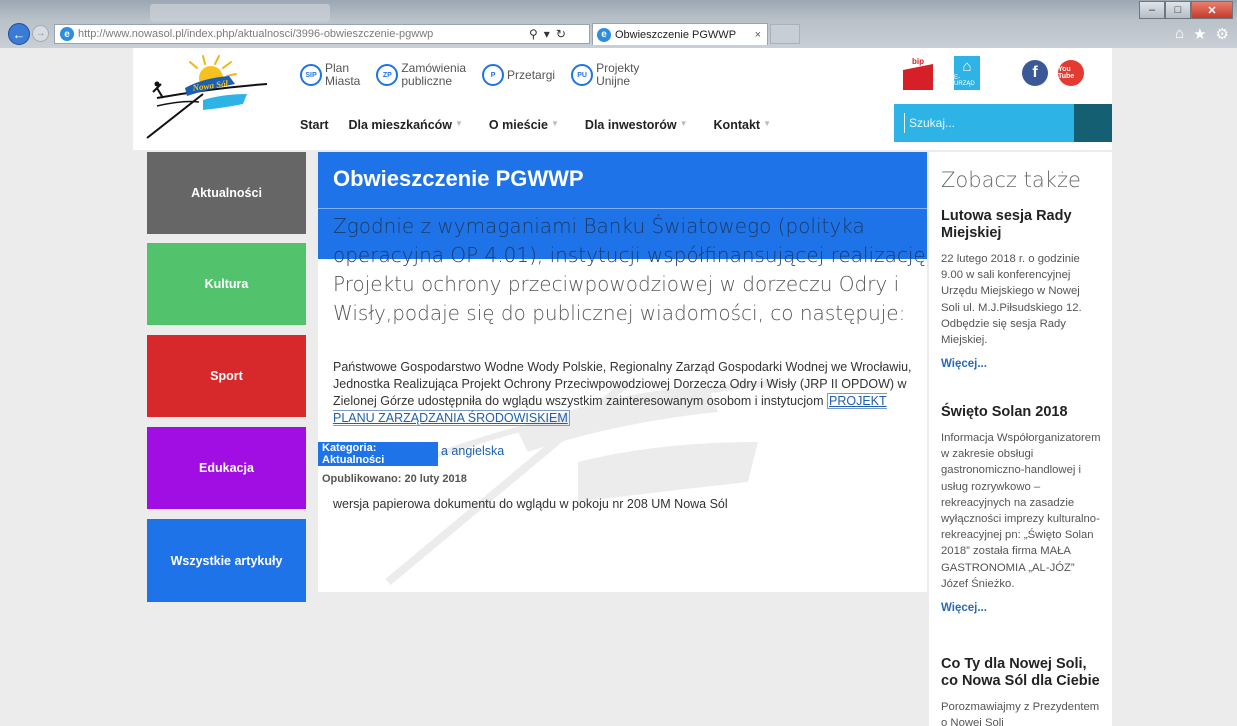 The width and height of the screenshot is (1237, 726). I want to click on bip-icon: bip, so click(918, 73).